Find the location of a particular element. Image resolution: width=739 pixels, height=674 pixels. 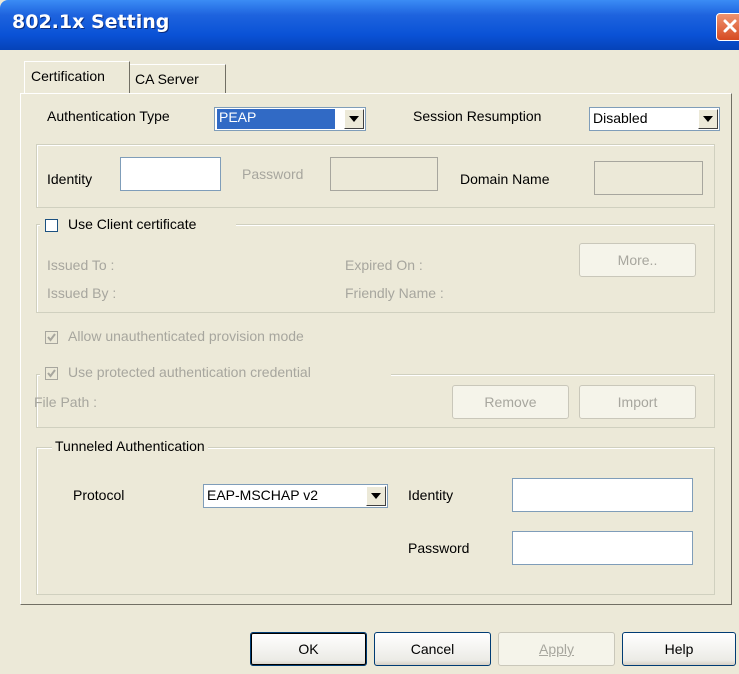

identity-label: Identity is located at coordinates (70, 179).